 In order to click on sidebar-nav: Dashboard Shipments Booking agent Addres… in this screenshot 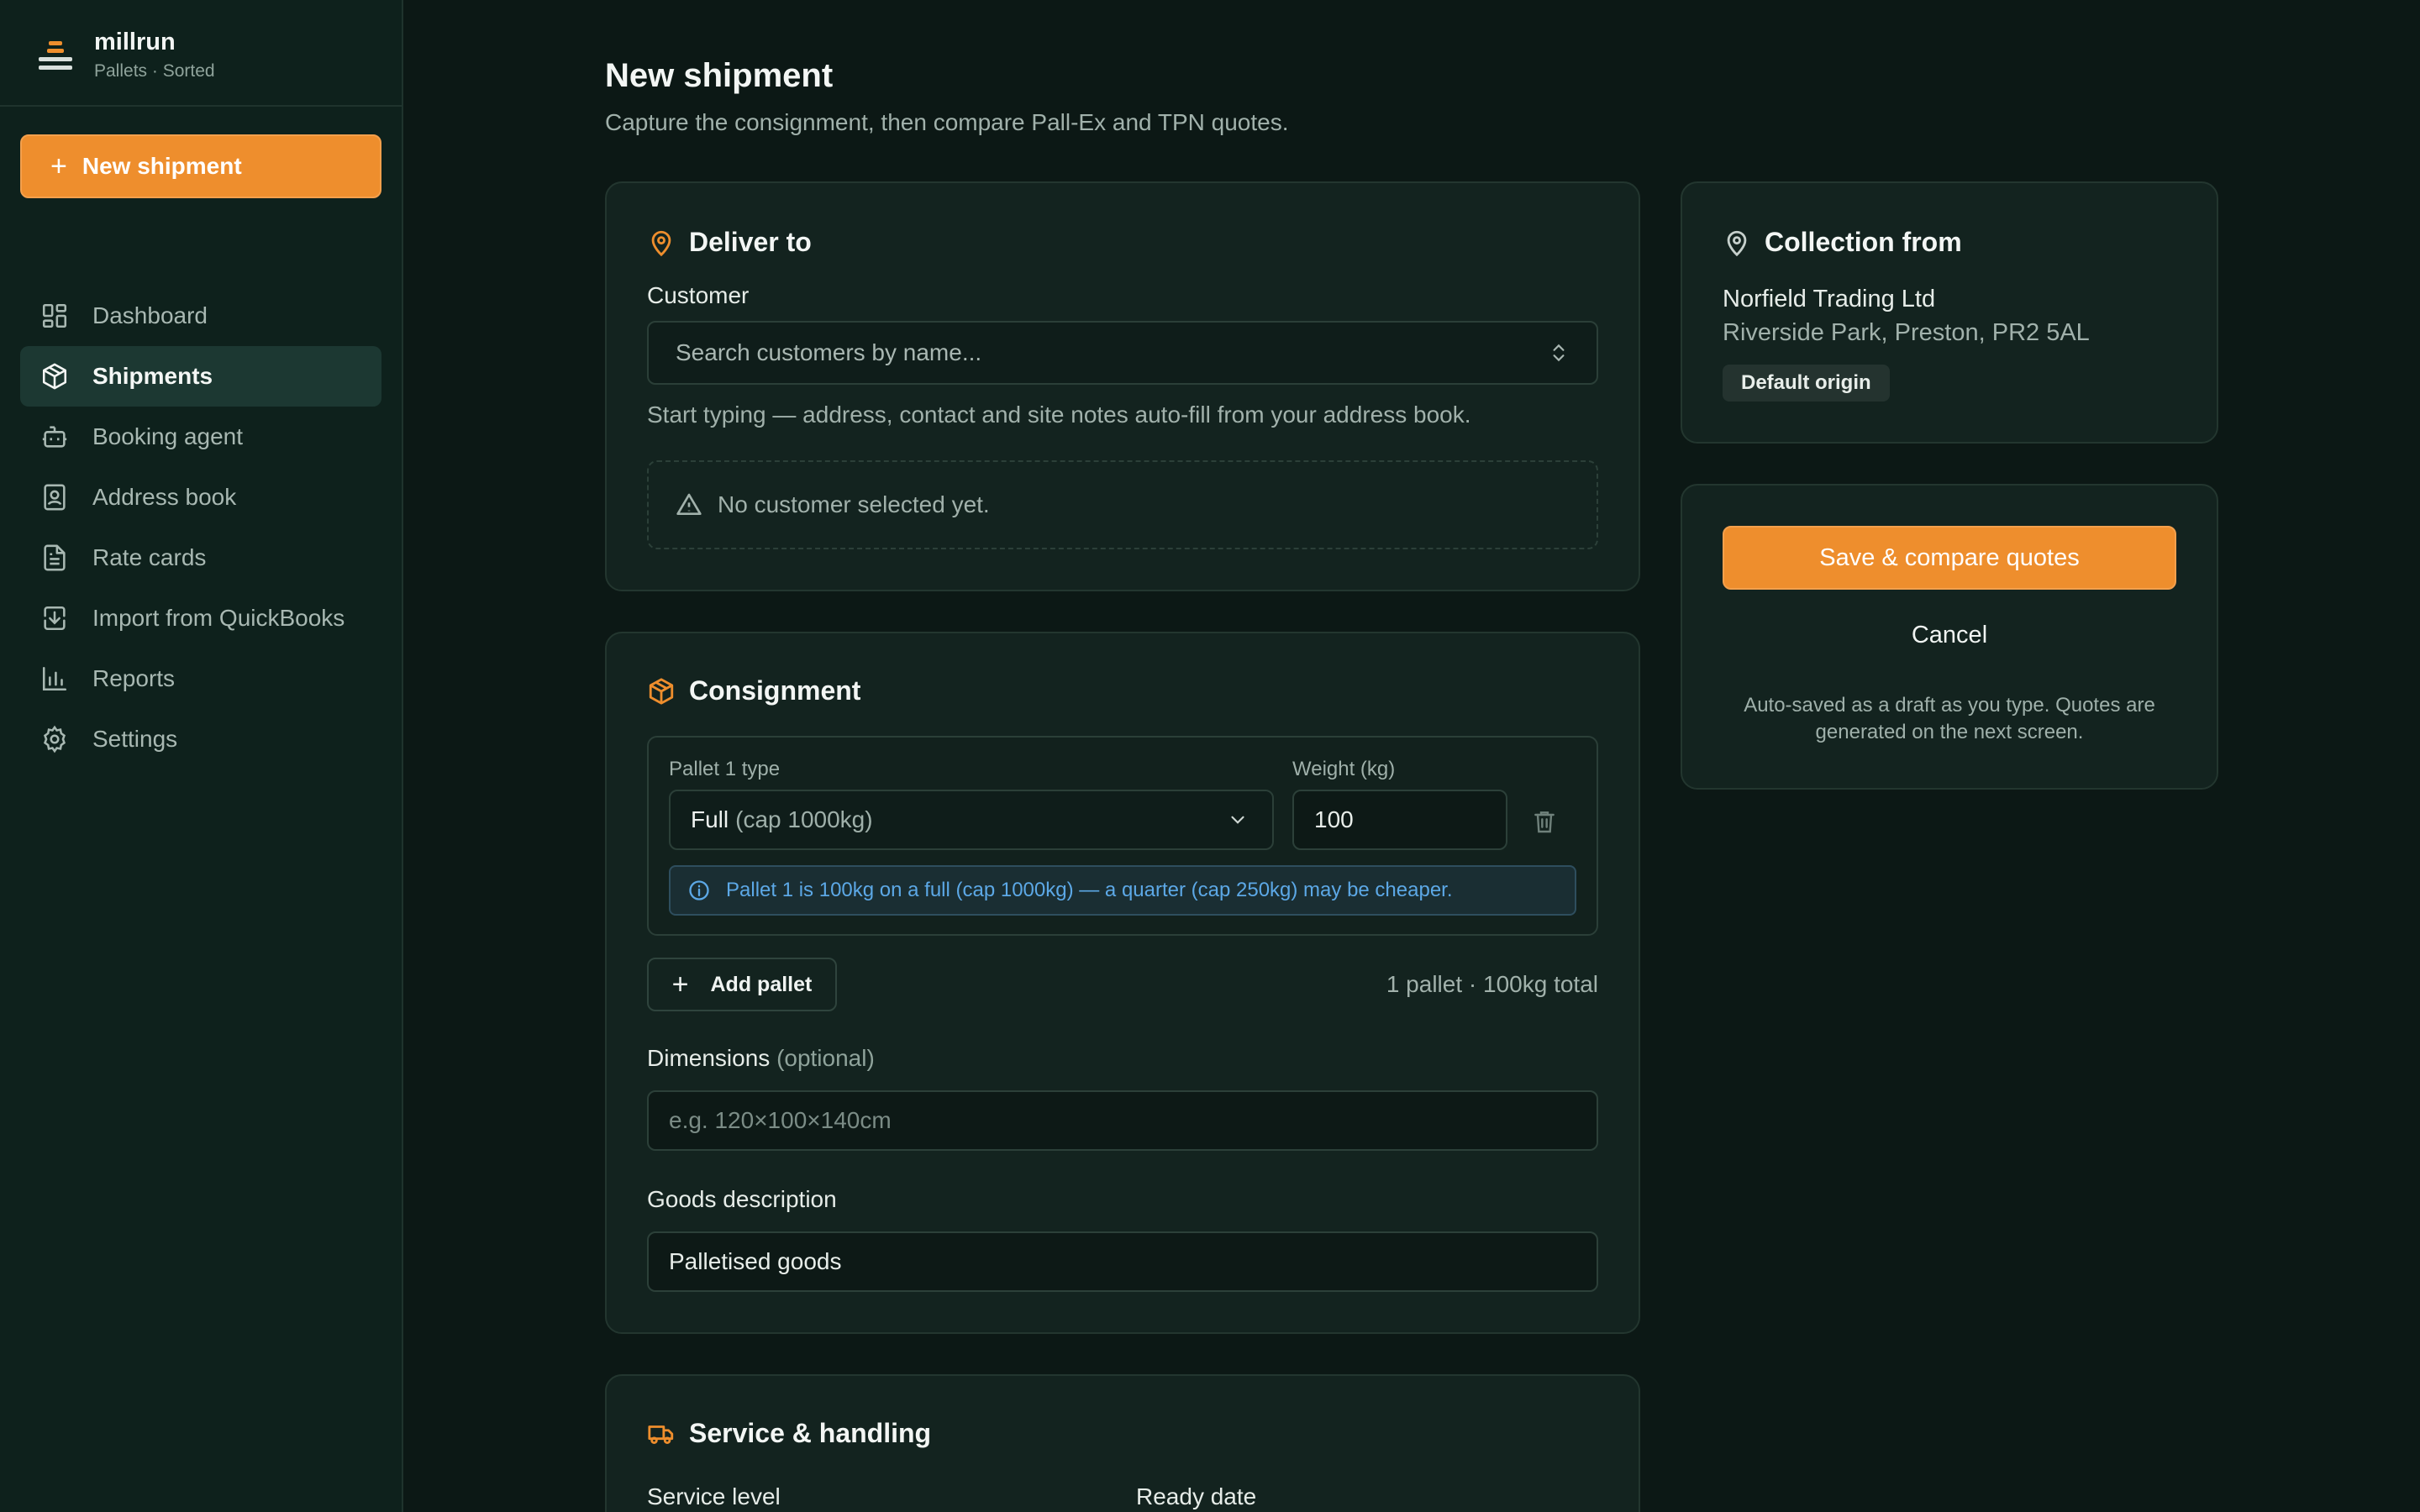, I will do `click(200, 527)`.